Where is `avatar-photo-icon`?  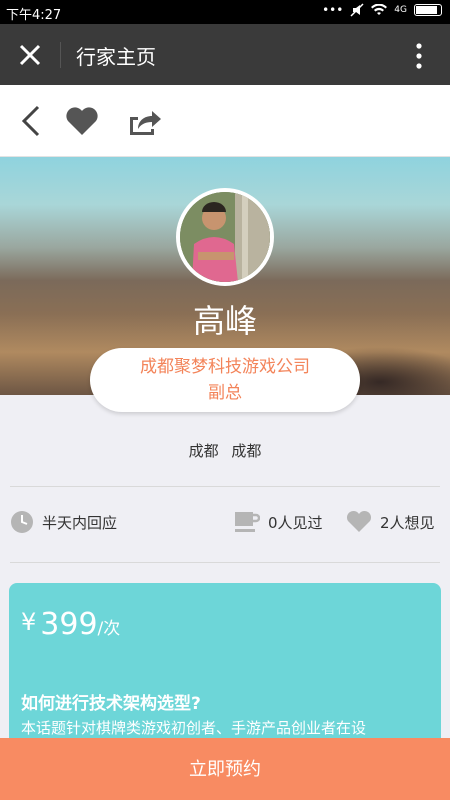 avatar-photo-icon is located at coordinates (225, 237).